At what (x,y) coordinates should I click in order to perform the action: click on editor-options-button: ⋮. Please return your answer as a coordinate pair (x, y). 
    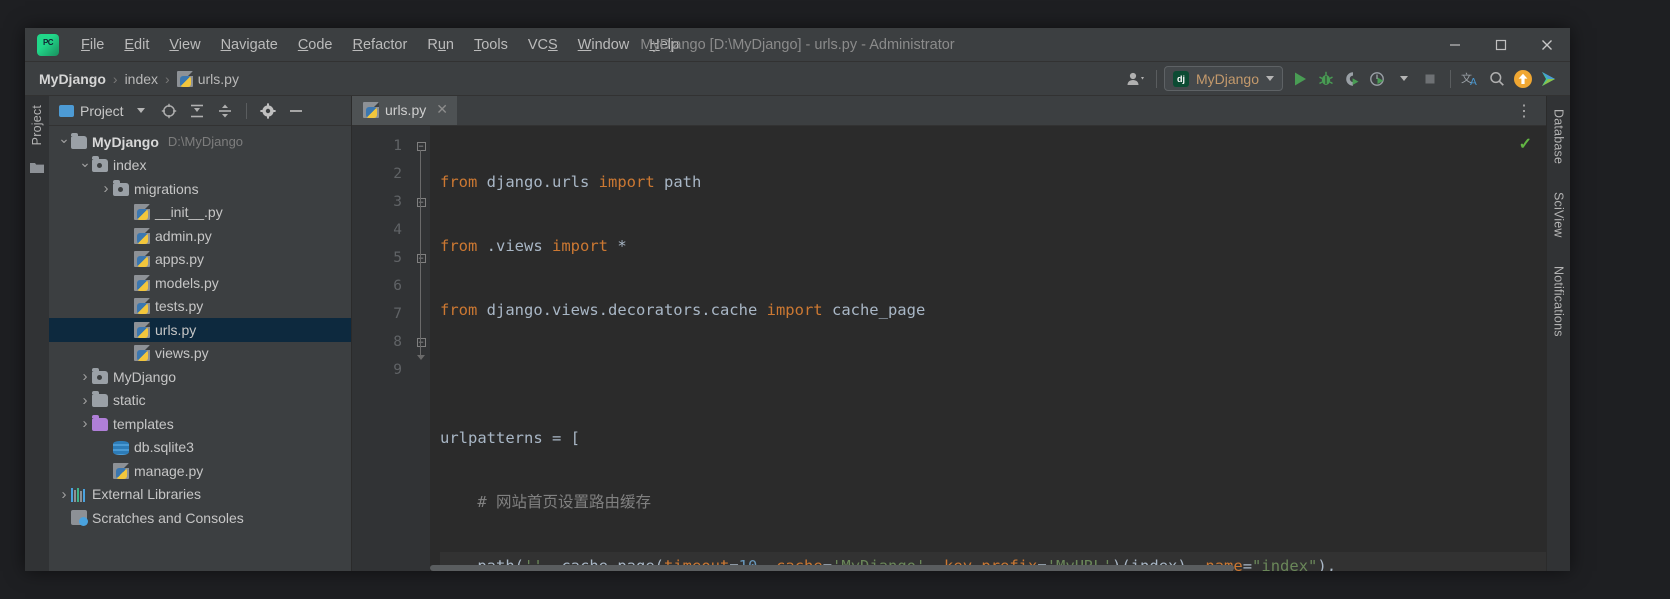
    Looking at the image, I should click on (1525, 110).